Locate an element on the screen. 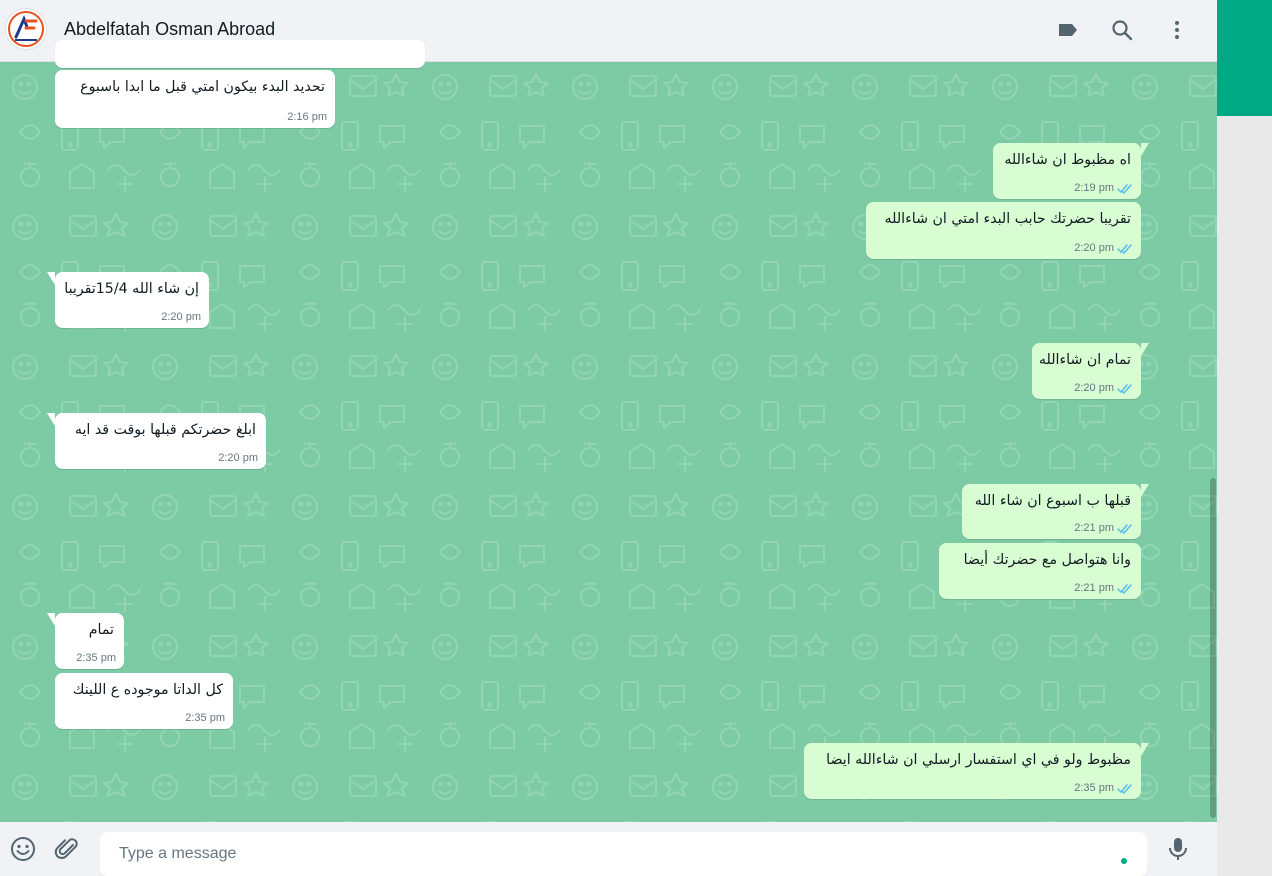 The width and height of the screenshot is (1272, 876). menu-icon is located at coordinates (1177, 30).